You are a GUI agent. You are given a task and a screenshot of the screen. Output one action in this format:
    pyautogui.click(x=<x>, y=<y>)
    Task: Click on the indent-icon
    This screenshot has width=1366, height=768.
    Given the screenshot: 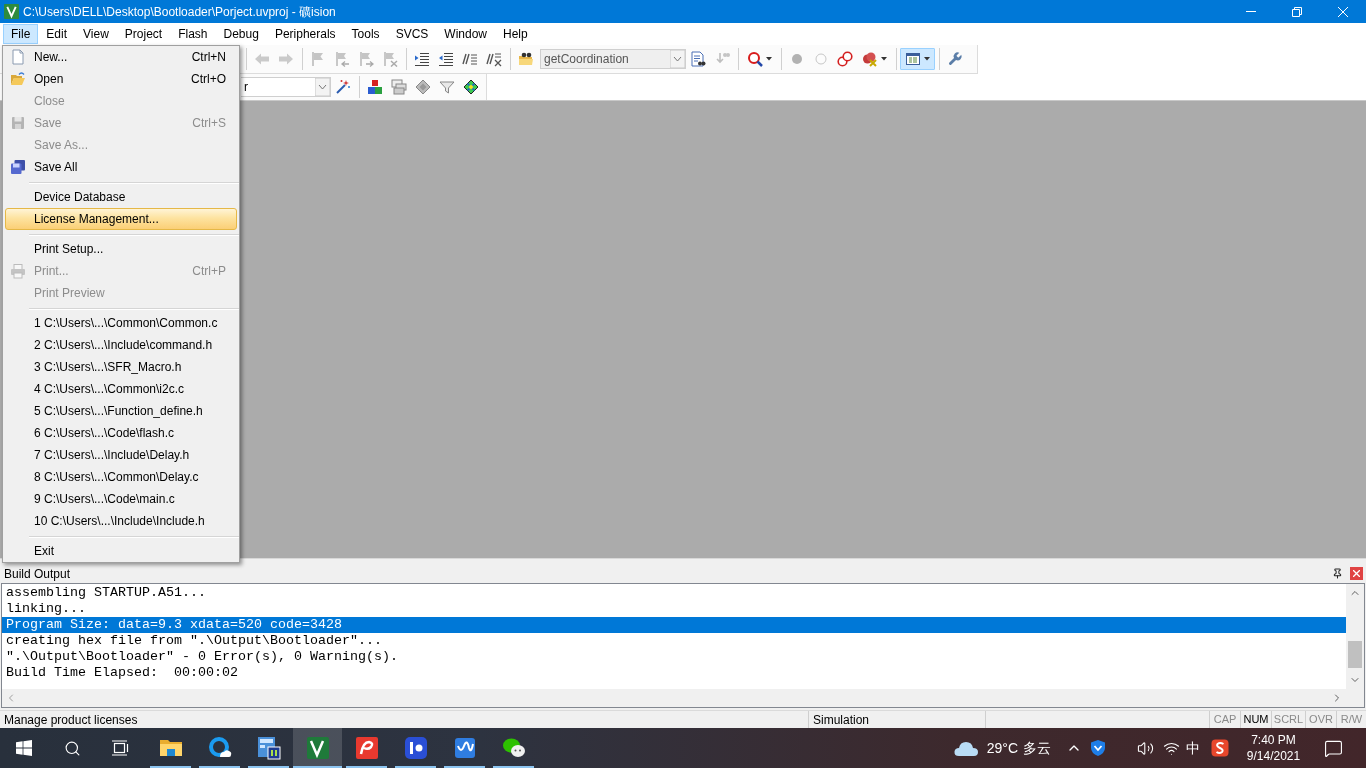 What is the action you would take?
    pyautogui.click(x=422, y=59)
    